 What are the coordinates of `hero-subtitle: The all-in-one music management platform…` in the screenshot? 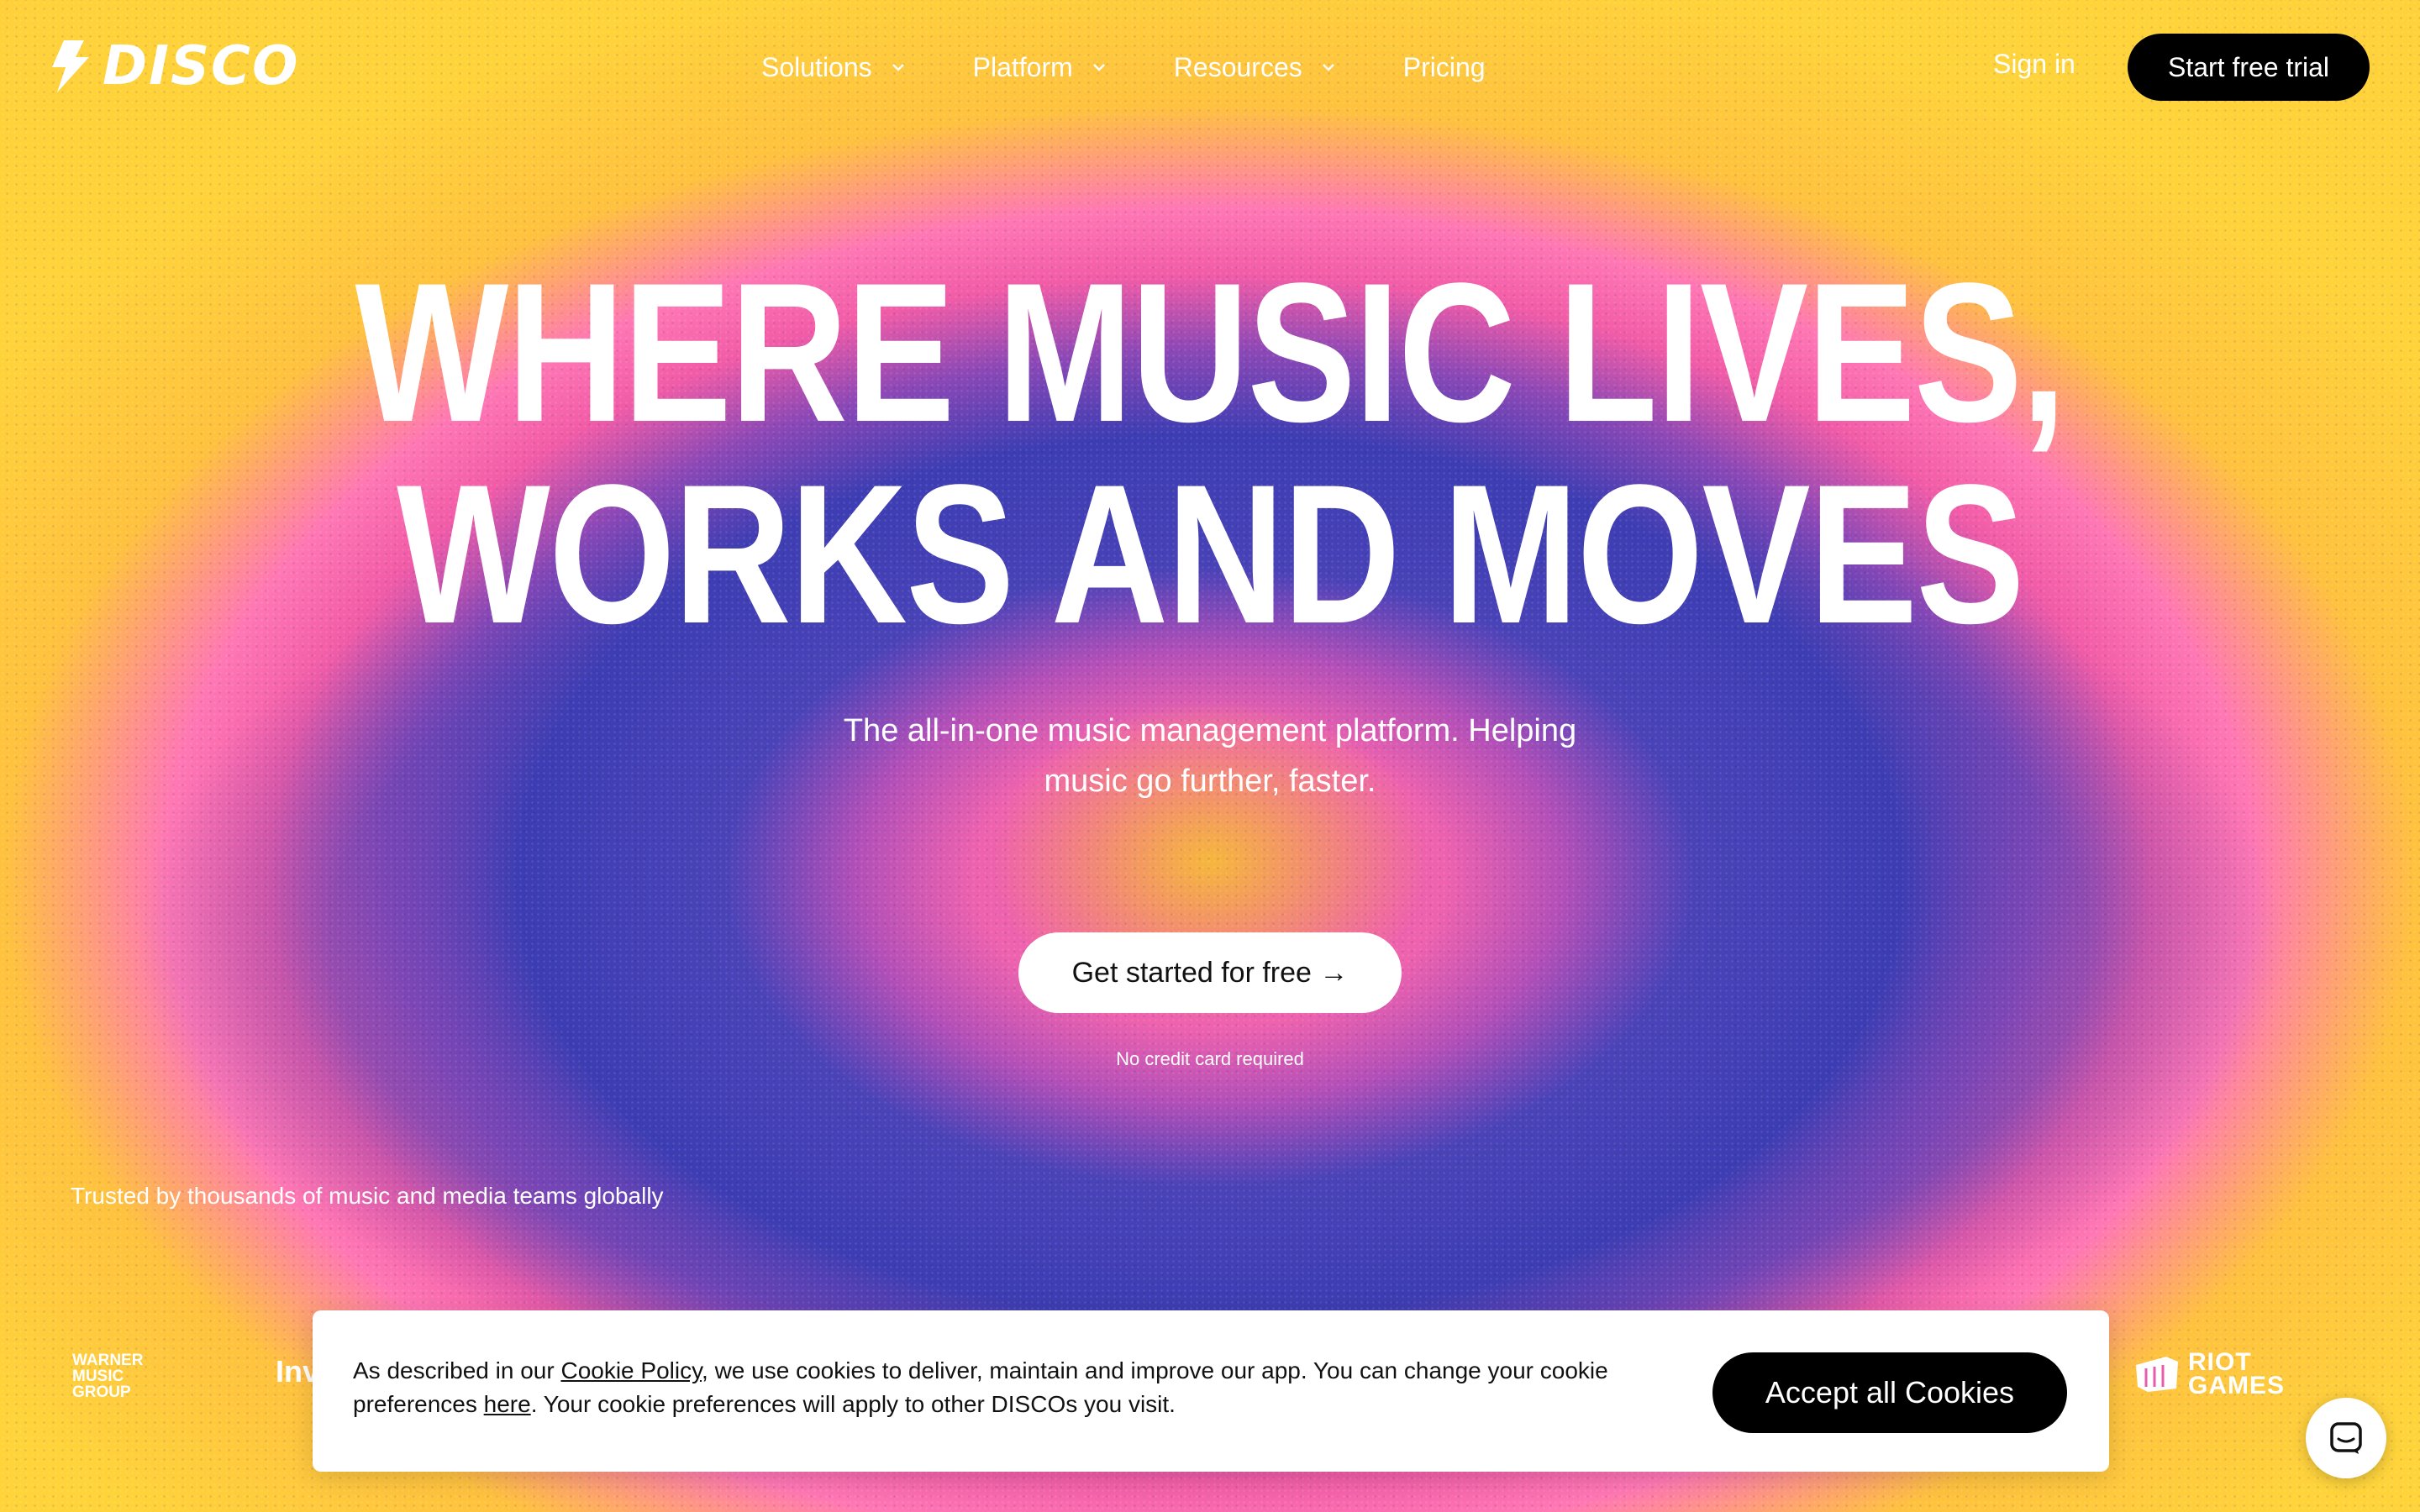 It's located at (1210, 756).